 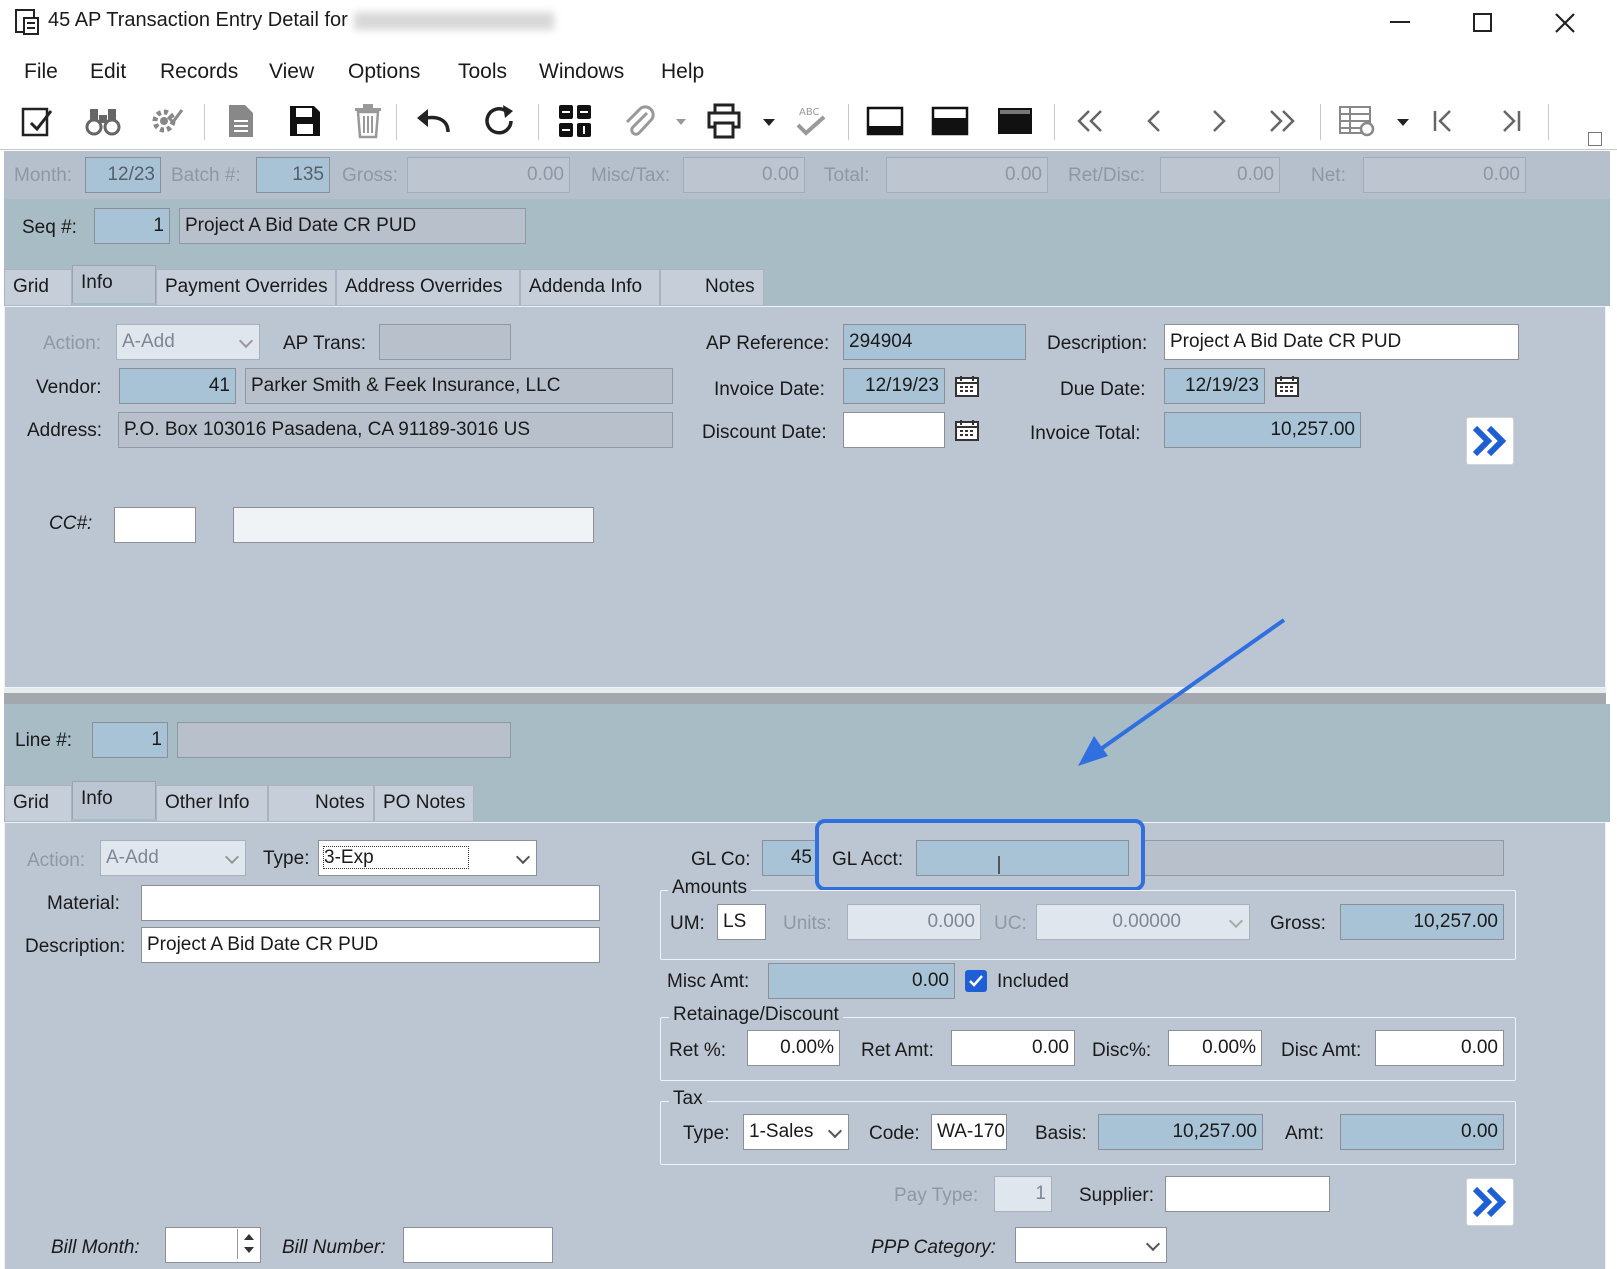 What do you see at coordinates (967, 430) in the screenshot?
I see `discount-date-calendar-icon` at bounding box center [967, 430].